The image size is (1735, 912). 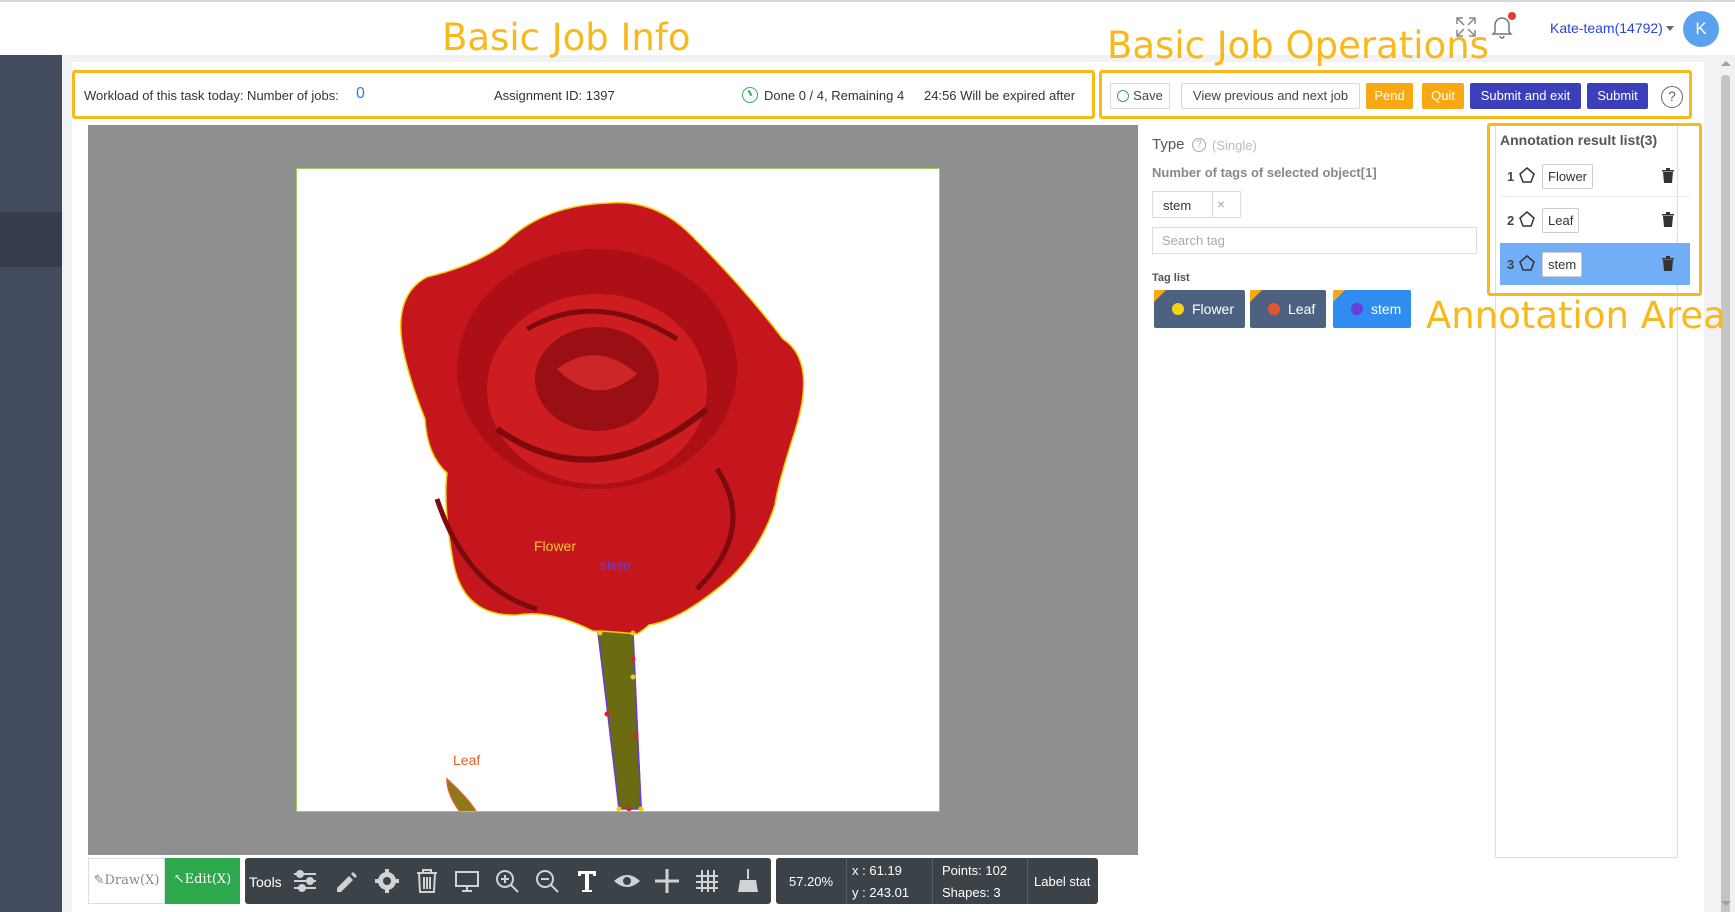 I want to click on page-scrollbar, so click(x=1725, y=483).